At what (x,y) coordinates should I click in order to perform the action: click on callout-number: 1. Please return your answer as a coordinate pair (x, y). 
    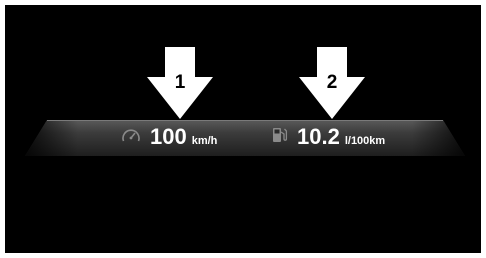
    Looking at the image, I should click on (180, 82).